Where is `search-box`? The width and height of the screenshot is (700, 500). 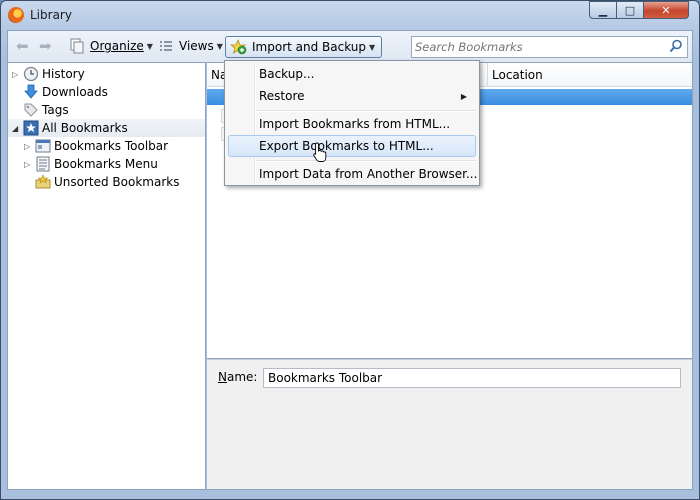
search-box is located at coordinates (549, 47).